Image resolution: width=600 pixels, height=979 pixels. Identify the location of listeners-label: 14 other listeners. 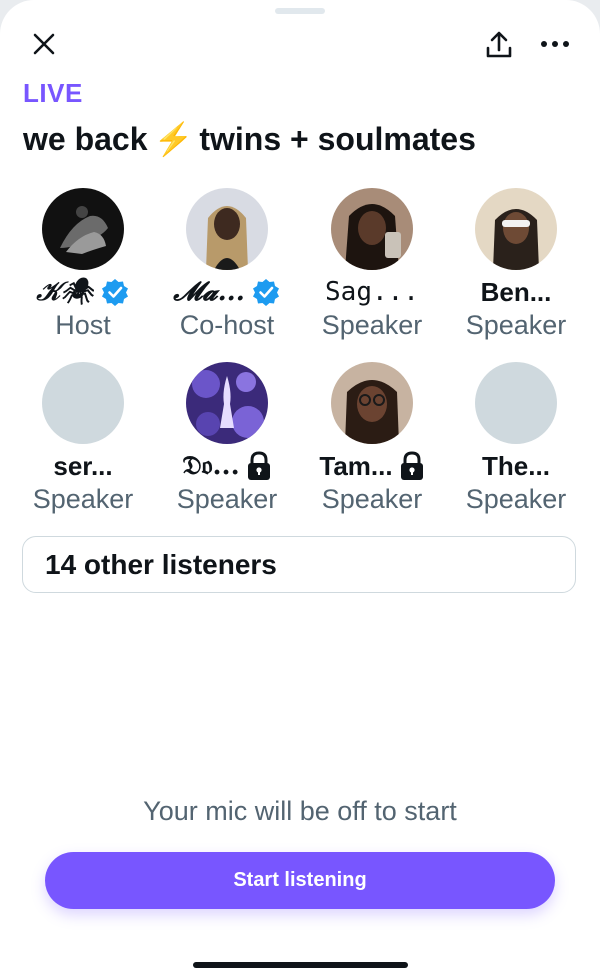
(161, 564).